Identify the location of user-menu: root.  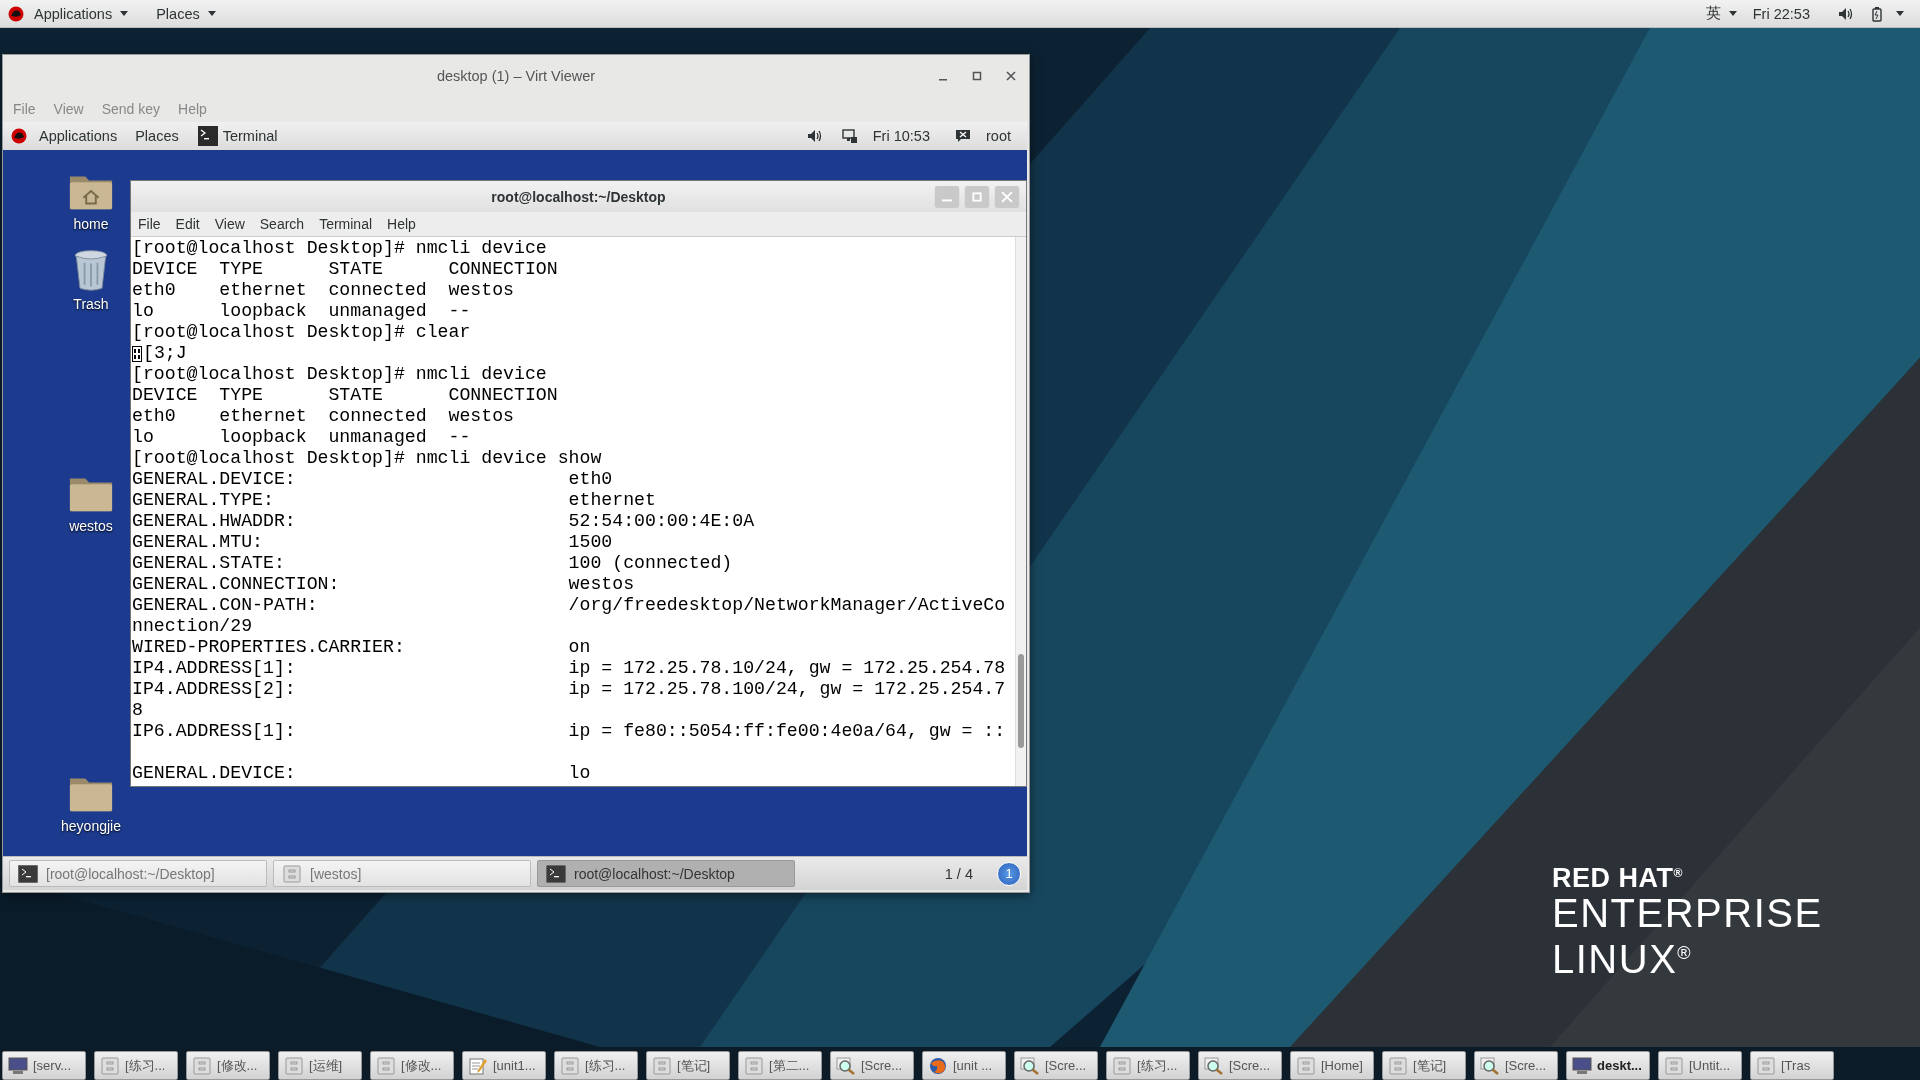
(998, 136).